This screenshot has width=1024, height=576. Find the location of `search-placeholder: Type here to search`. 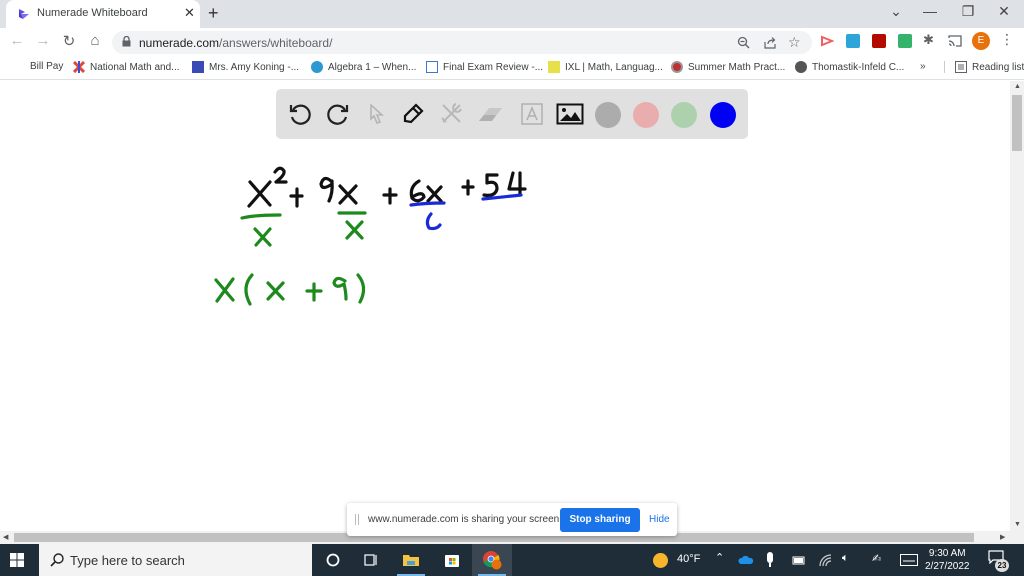

search-placeholder: Type here to search is located at coordinates (127, 560).